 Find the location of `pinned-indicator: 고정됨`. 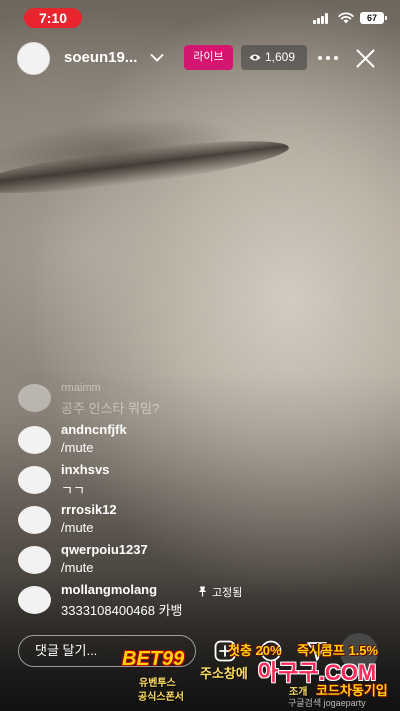

pinned-indicator: 고정됨 is located at coordinates (220, 592).